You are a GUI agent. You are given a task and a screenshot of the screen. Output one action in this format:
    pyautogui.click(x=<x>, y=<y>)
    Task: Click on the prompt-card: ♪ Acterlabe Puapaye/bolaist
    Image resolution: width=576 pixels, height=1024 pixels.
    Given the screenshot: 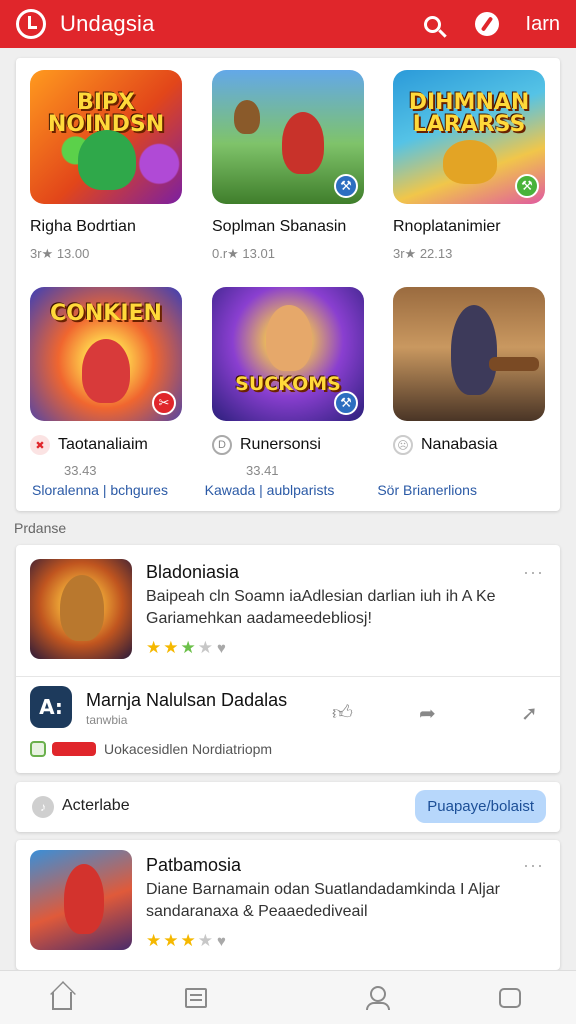 What is the action you would take?
    pyautogui.click(x=288, y=807)
    